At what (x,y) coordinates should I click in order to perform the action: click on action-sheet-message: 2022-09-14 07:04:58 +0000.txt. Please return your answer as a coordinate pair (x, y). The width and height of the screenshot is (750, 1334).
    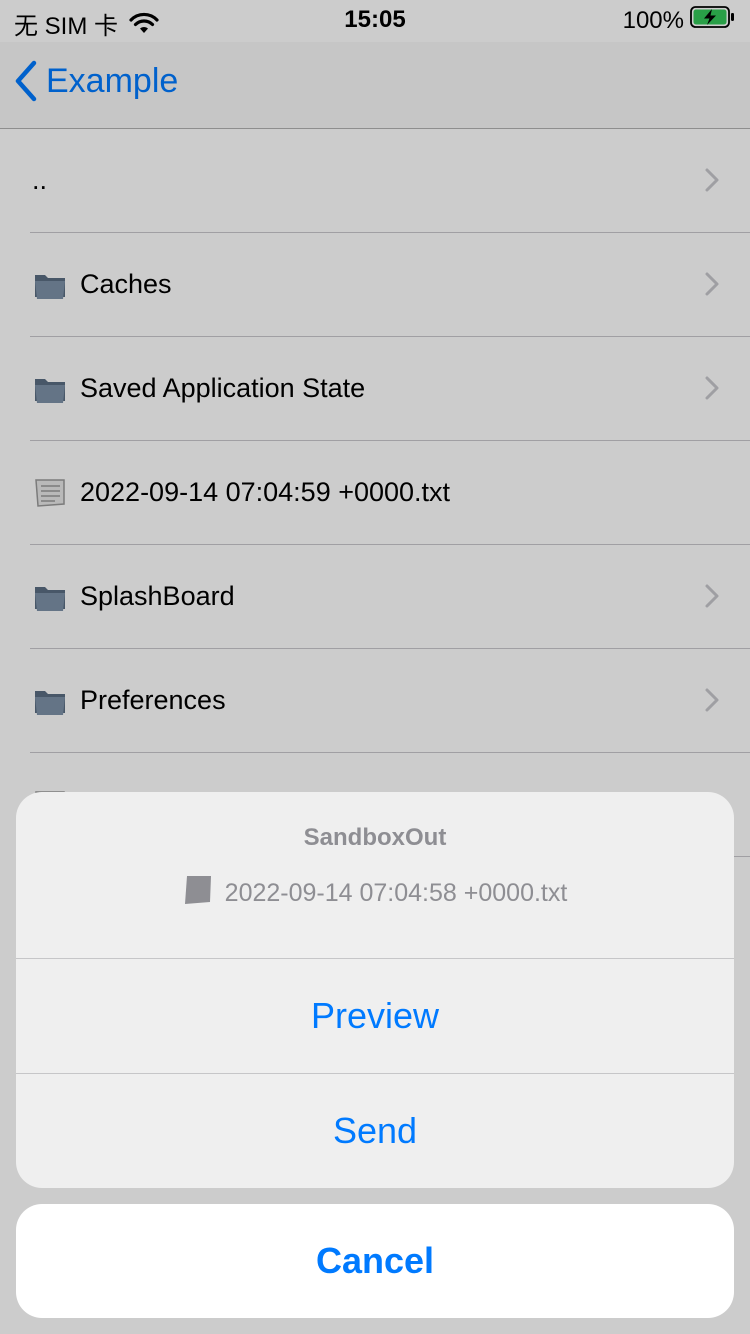
    Looking at the image, I should click on (375, 893).